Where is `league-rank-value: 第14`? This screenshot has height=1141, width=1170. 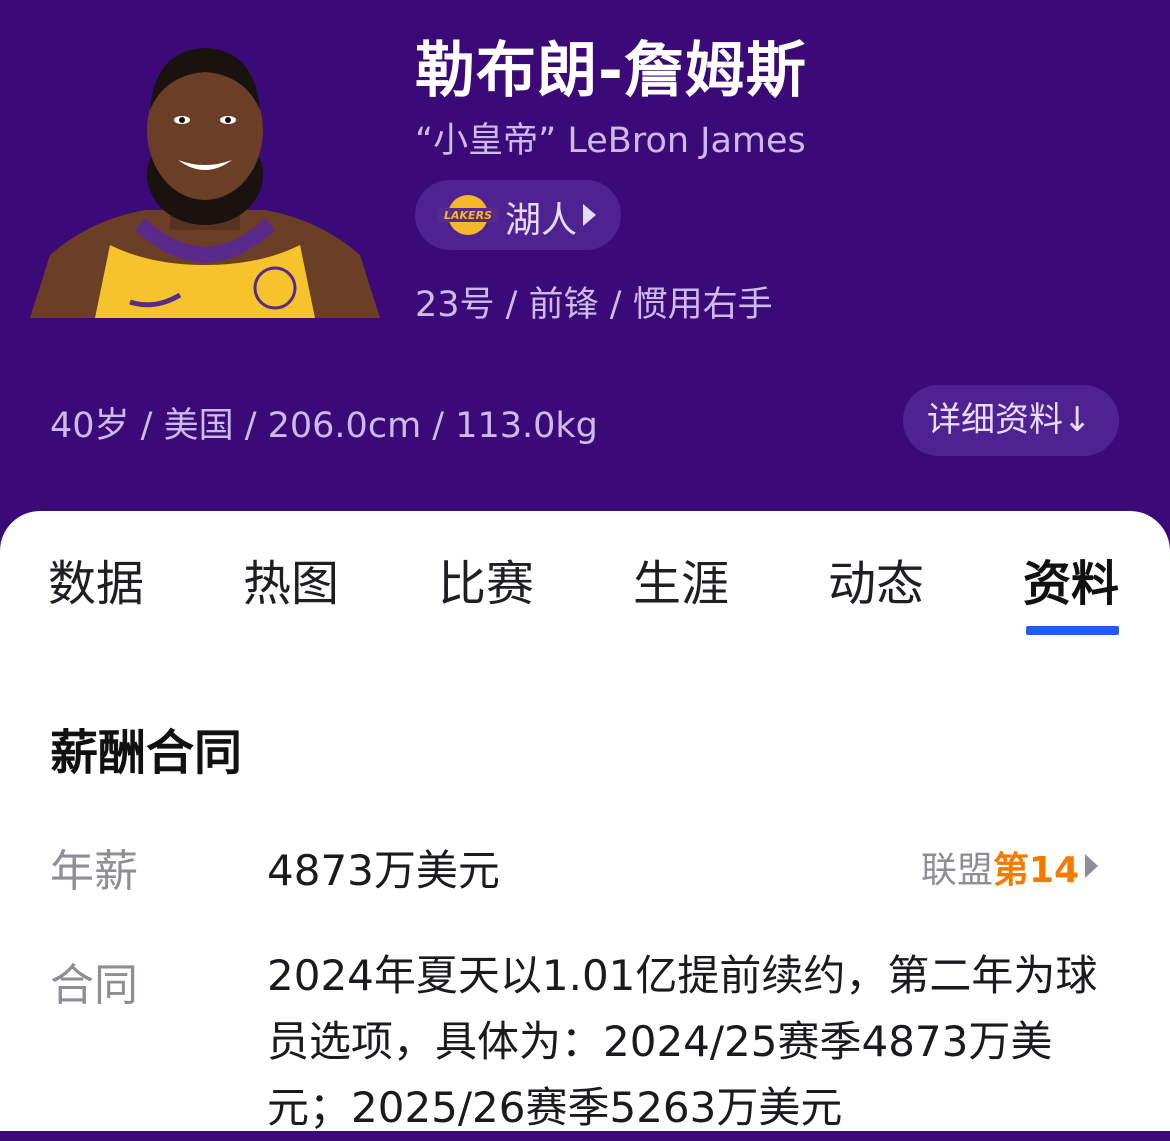 league-rank-value: 第14 is located at coordinates (1036, 870).